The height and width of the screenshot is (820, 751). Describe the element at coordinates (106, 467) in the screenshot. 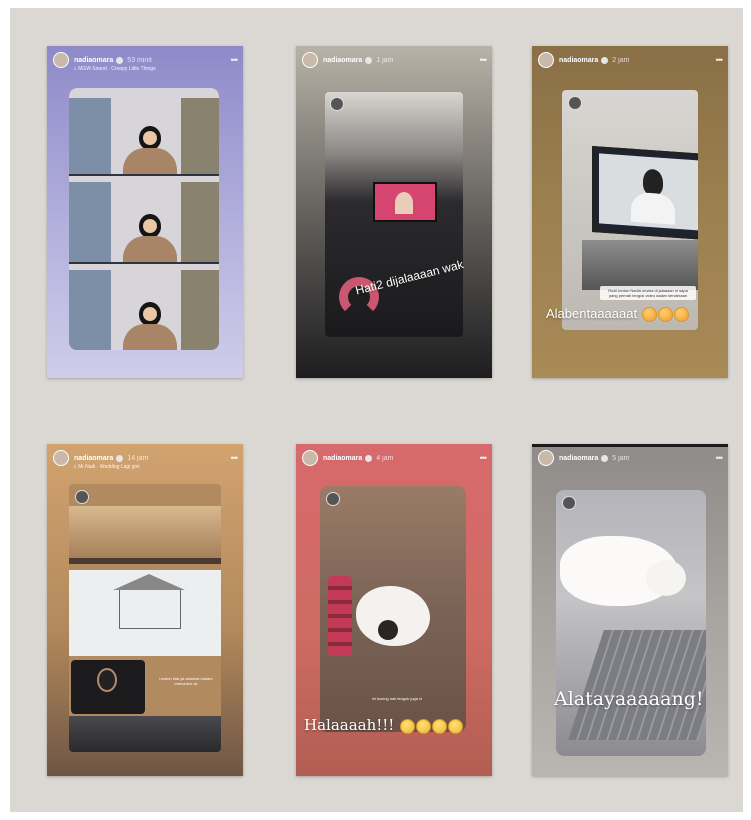

I see `story-subline: ♫ Mr.Nadi · Wedding Lagi gini` at that location.